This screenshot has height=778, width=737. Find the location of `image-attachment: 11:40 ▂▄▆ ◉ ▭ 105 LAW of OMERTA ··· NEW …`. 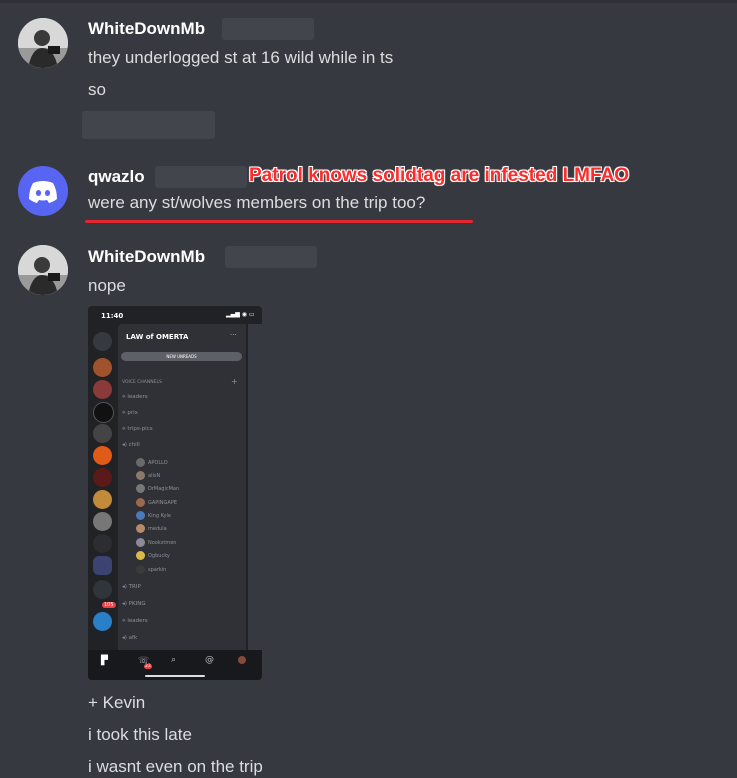

image-attachment: 11:40 ▂▄▆ ◉ ▭ 105 LAW of OMERTA ··· NEW … is located at coordinates (175, 493).